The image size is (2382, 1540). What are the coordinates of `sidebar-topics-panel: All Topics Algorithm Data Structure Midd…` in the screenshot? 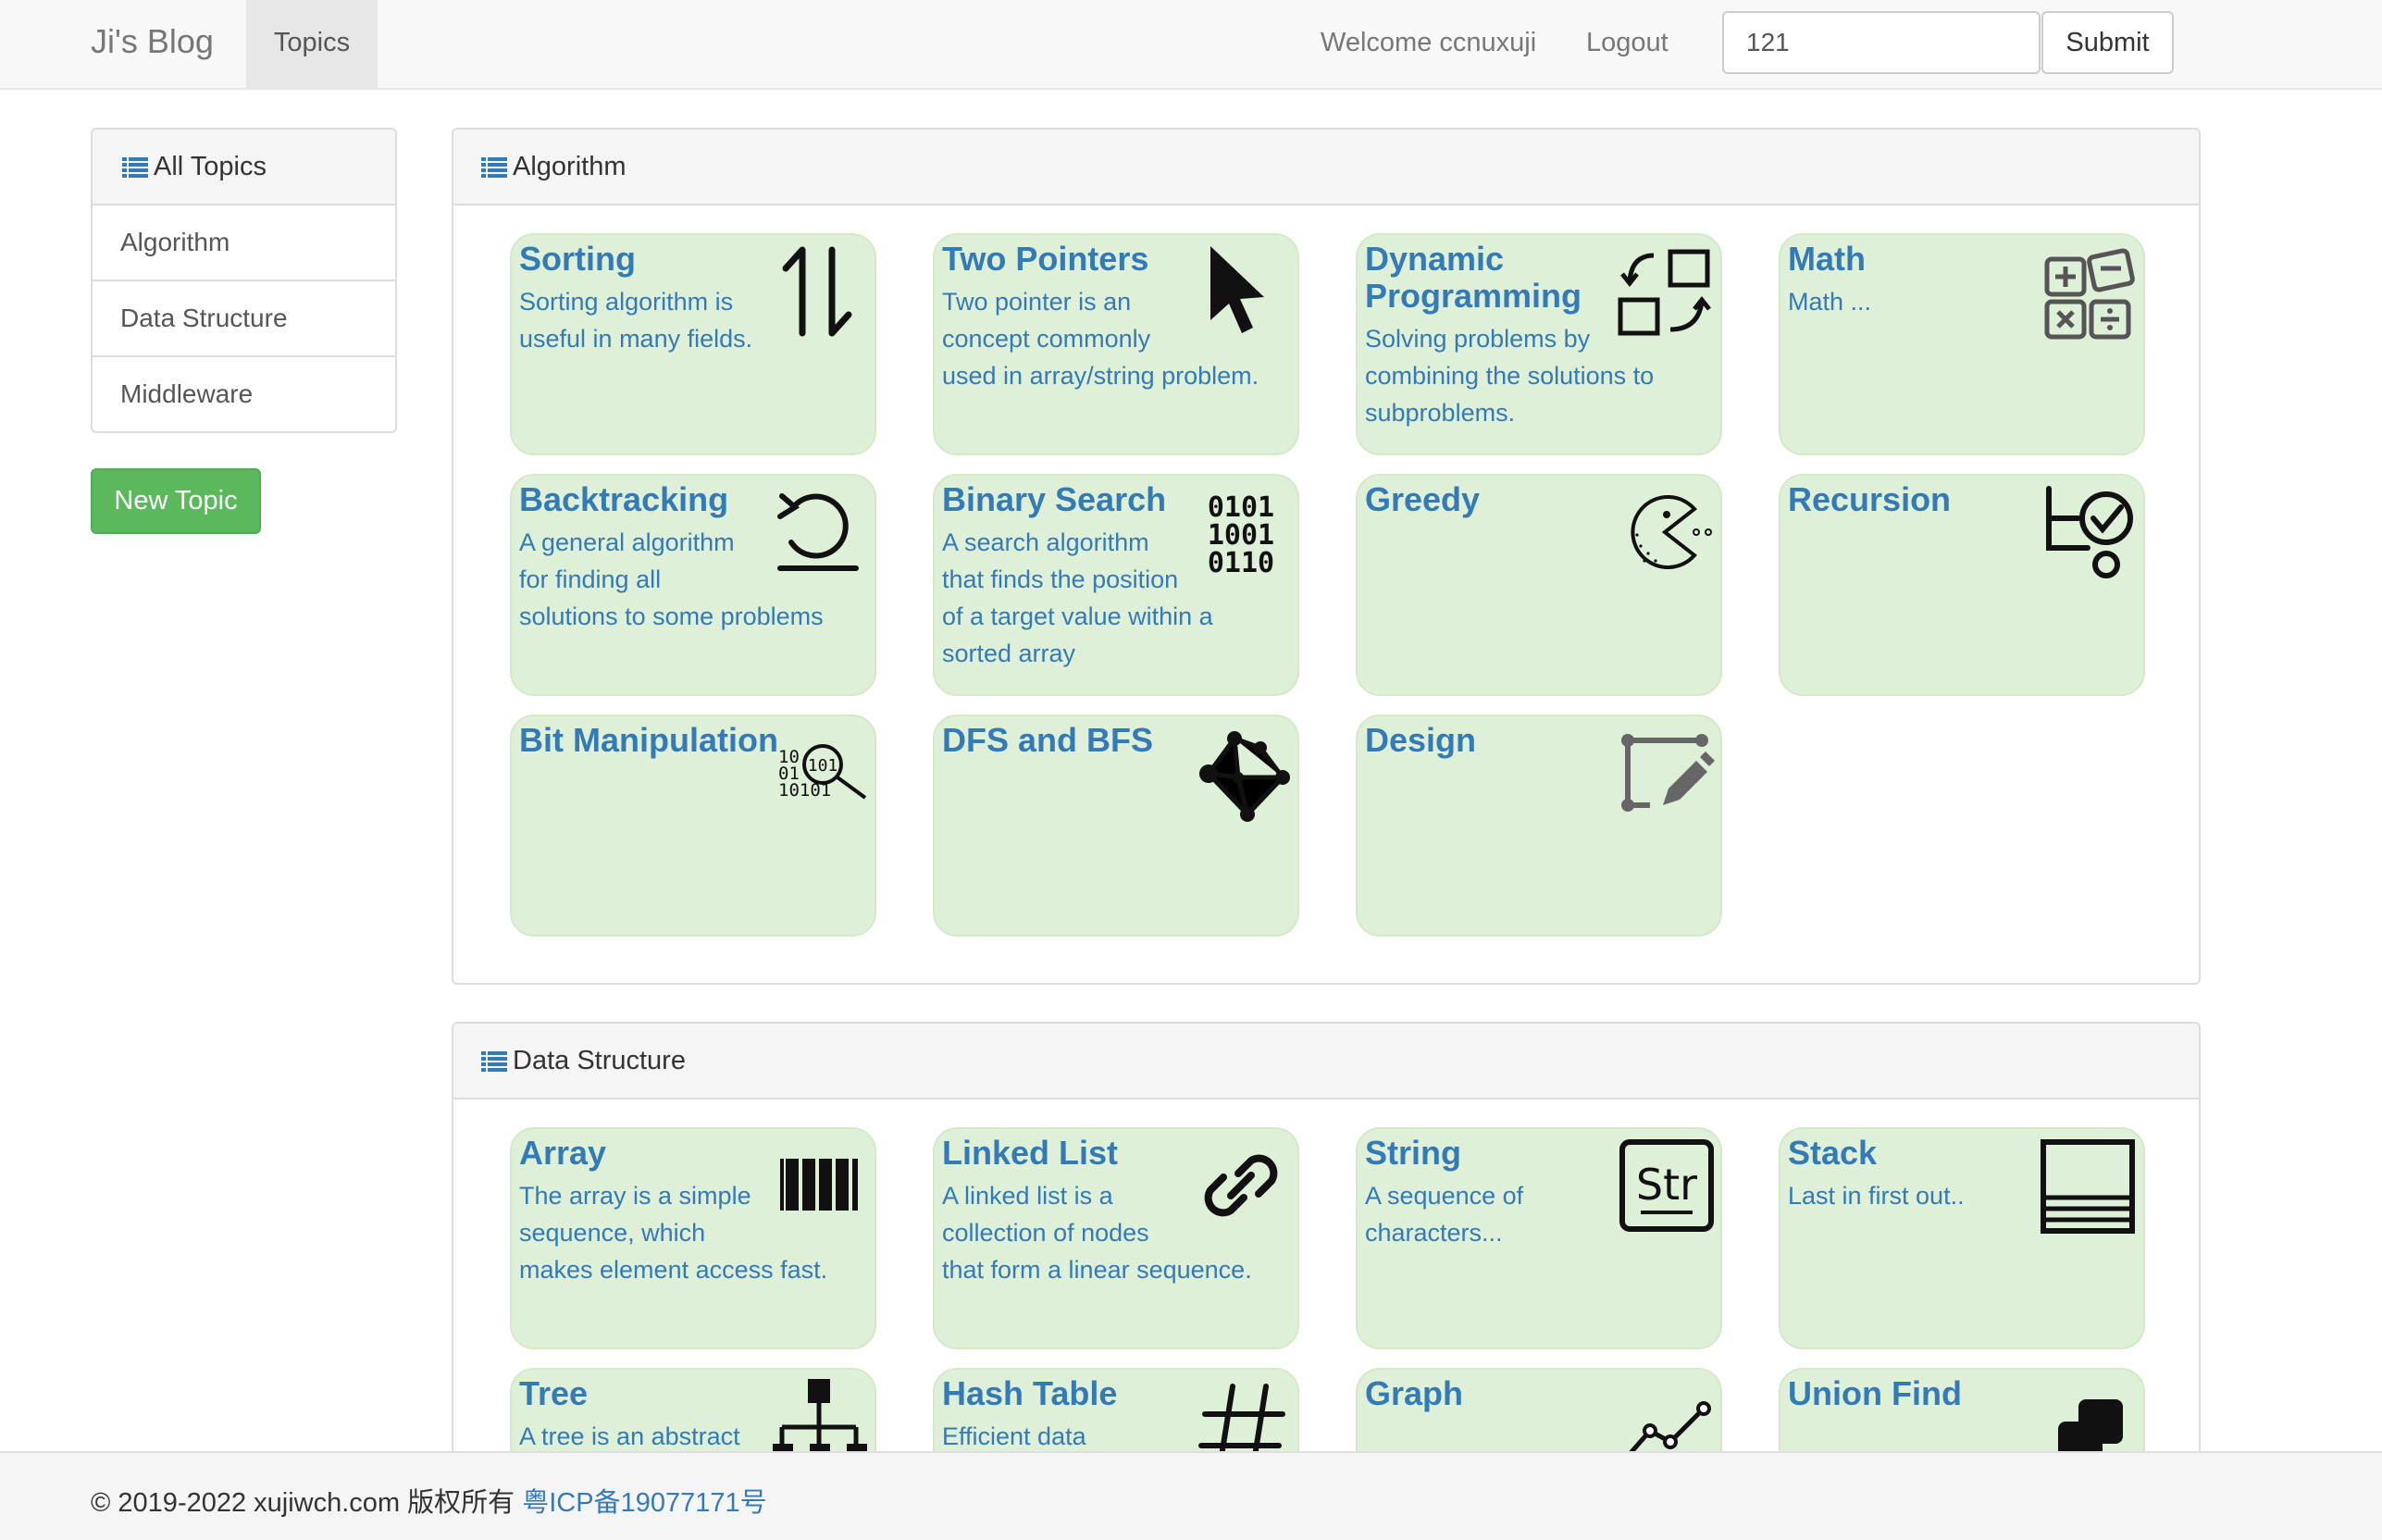 It's located at (244, 280).